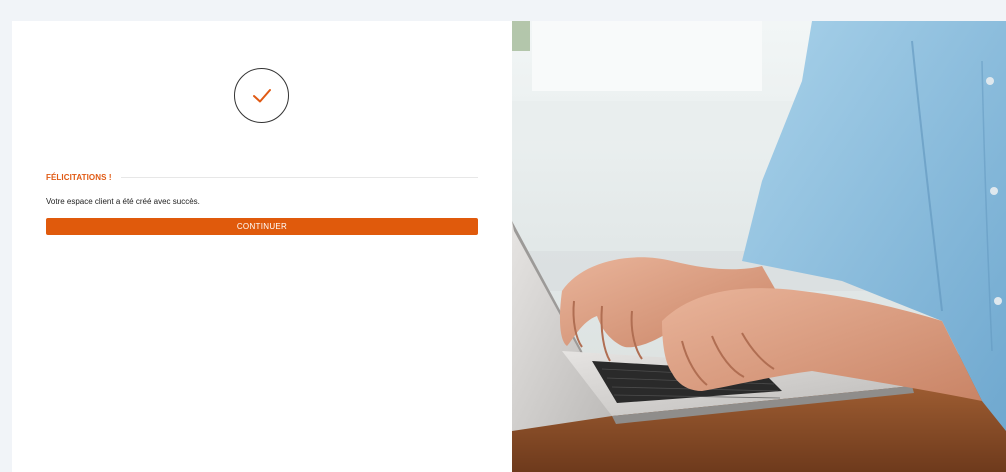 The width and height of the screenshot is (1006, 472). Describe the element at coordinates (79, 177) in the screenshot. I see `confirmation-title: FÉLICITATIONS !` at that location.